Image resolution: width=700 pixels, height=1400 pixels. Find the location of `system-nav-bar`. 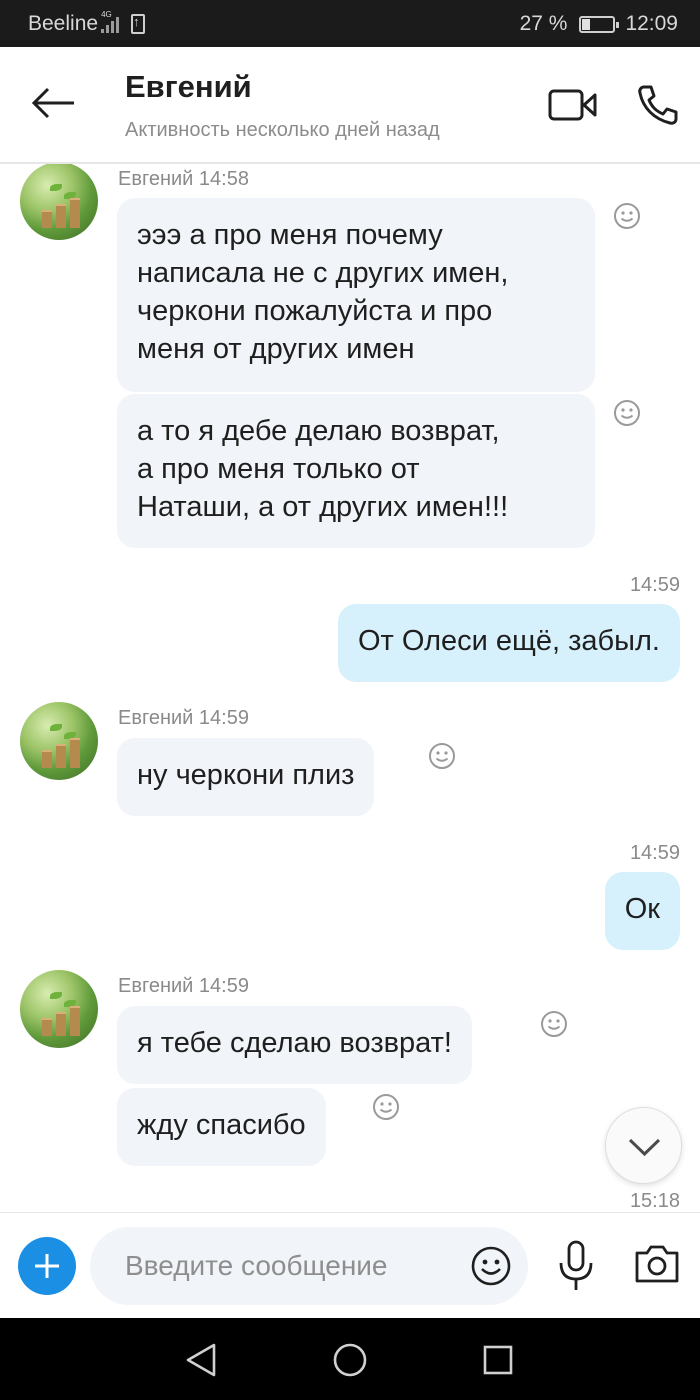

system-nav-bar is located at coordinates (350, 1359).